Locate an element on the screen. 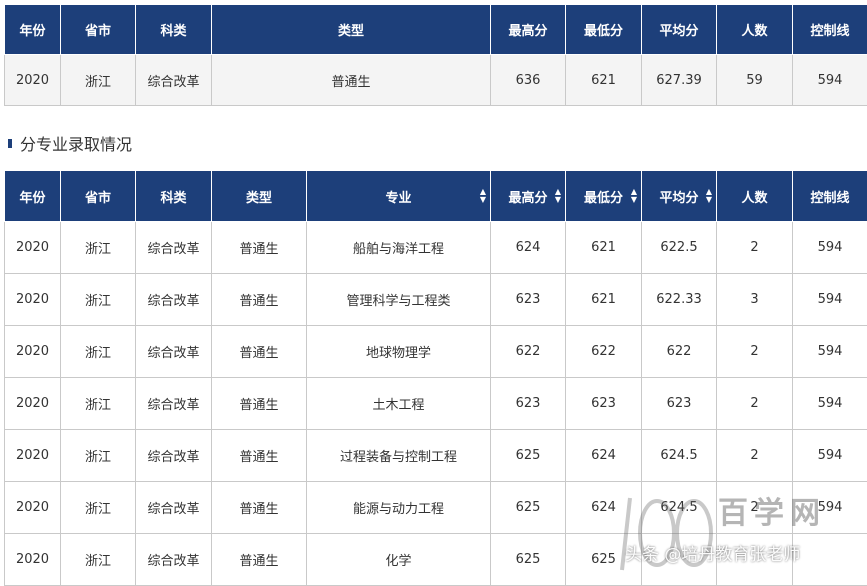 This screenshot has width=867, height=586. summary-header-cell: 平均分 is located at coordinates (679, 30).